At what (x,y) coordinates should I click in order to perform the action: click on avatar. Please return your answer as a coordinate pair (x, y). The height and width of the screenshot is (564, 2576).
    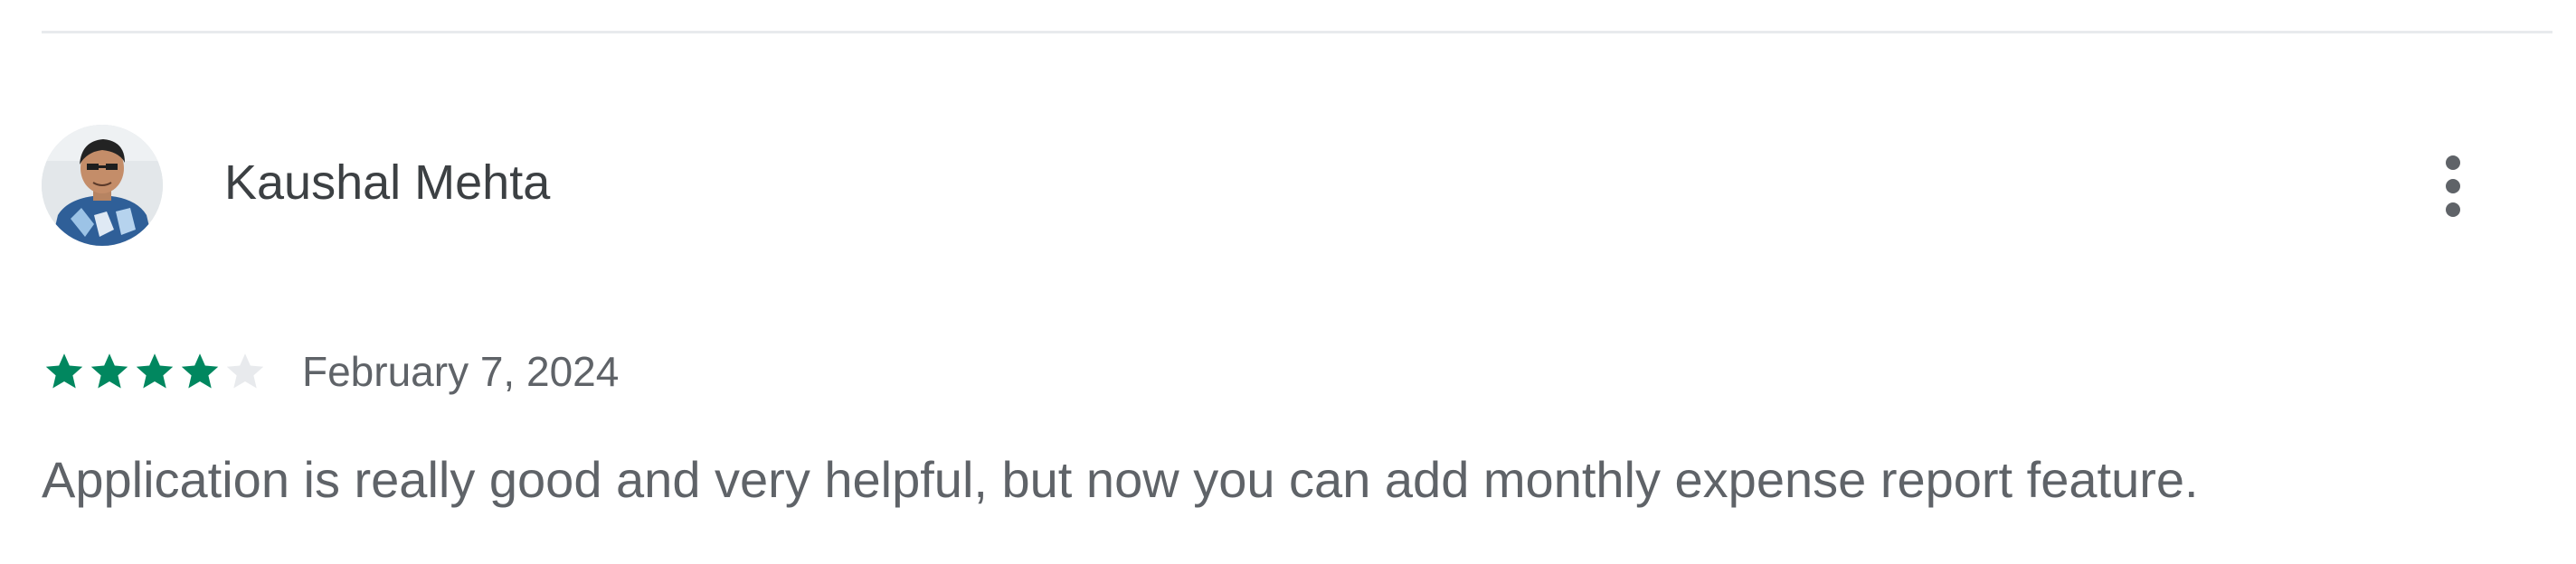
    Looking at the image, I should click on (102, 185).